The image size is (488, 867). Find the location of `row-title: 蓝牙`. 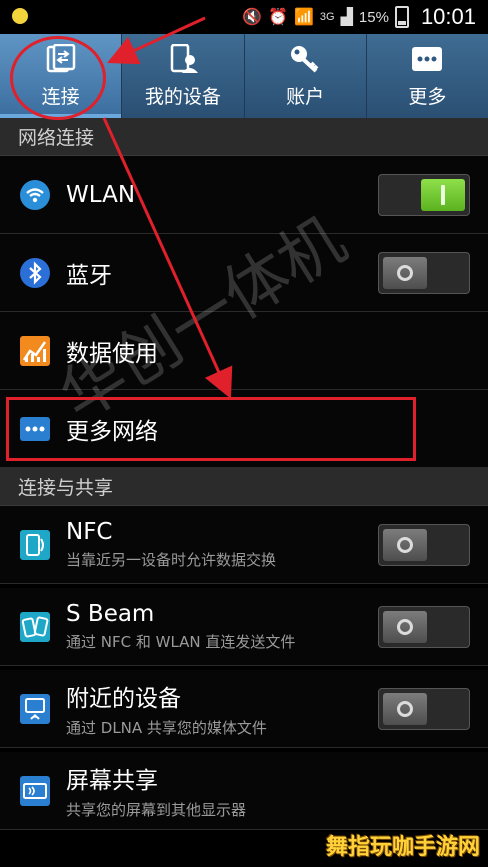

row-title: 蓝牙 is located at coordinates (89, 275).